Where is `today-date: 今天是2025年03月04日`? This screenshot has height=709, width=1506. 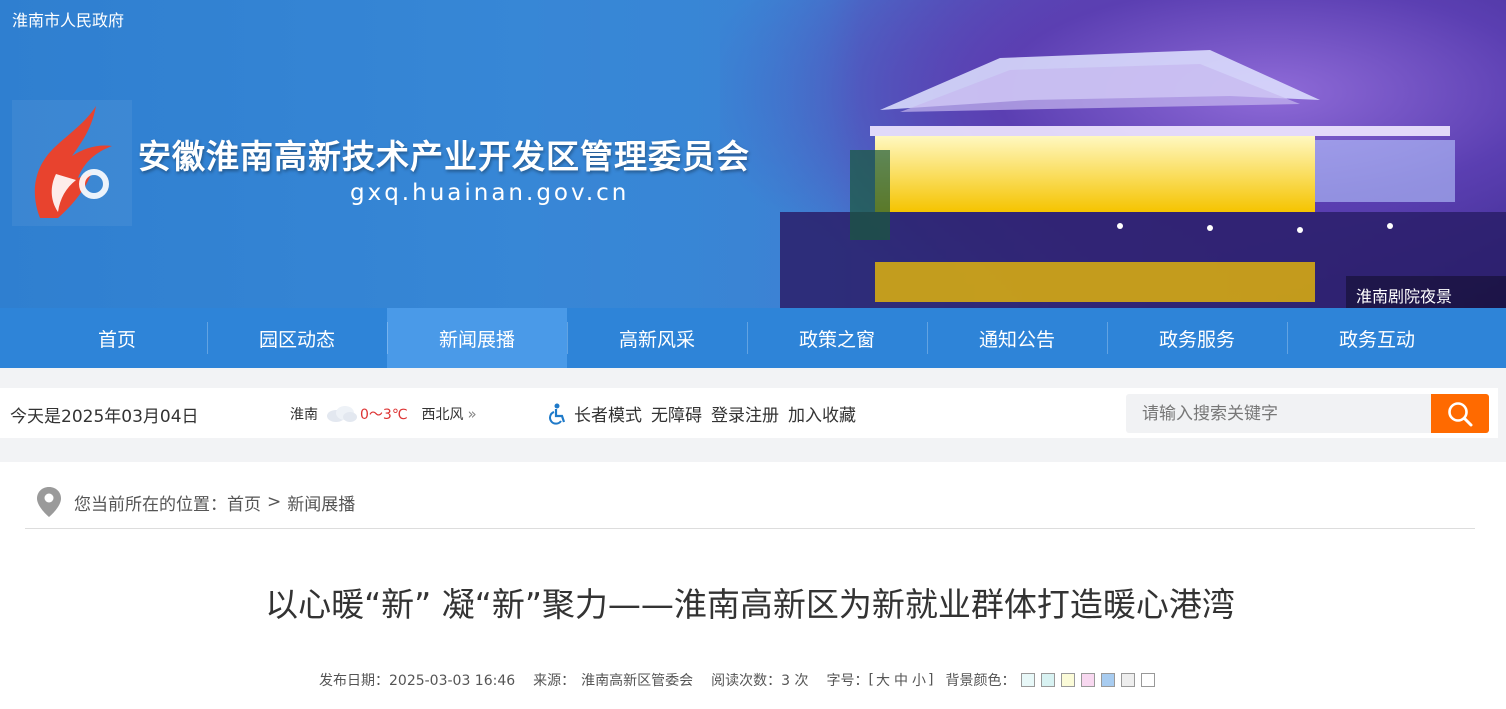 today-date: 今天是2025年03月04日 is located at coordinates (104, 417).